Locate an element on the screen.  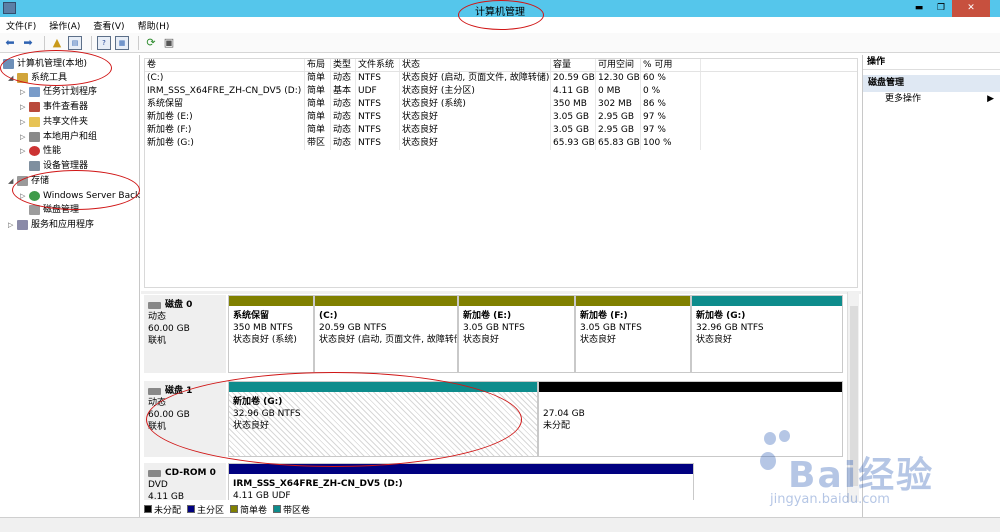
maximize-button: ❐ is located at coordinates (941, 8).